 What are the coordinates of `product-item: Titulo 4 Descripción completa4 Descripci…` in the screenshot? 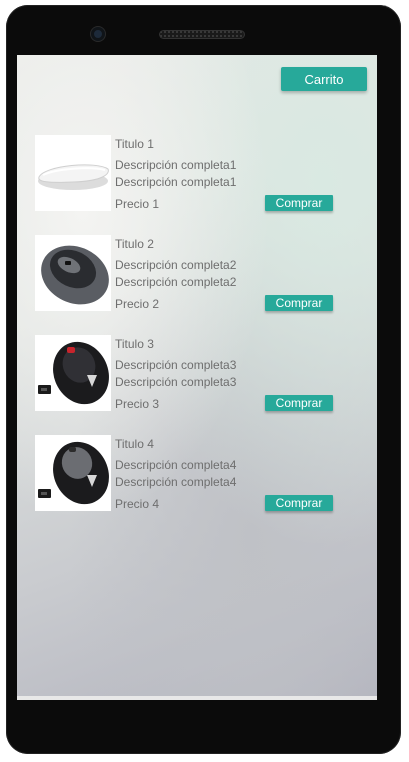 It's located at (200, 475).